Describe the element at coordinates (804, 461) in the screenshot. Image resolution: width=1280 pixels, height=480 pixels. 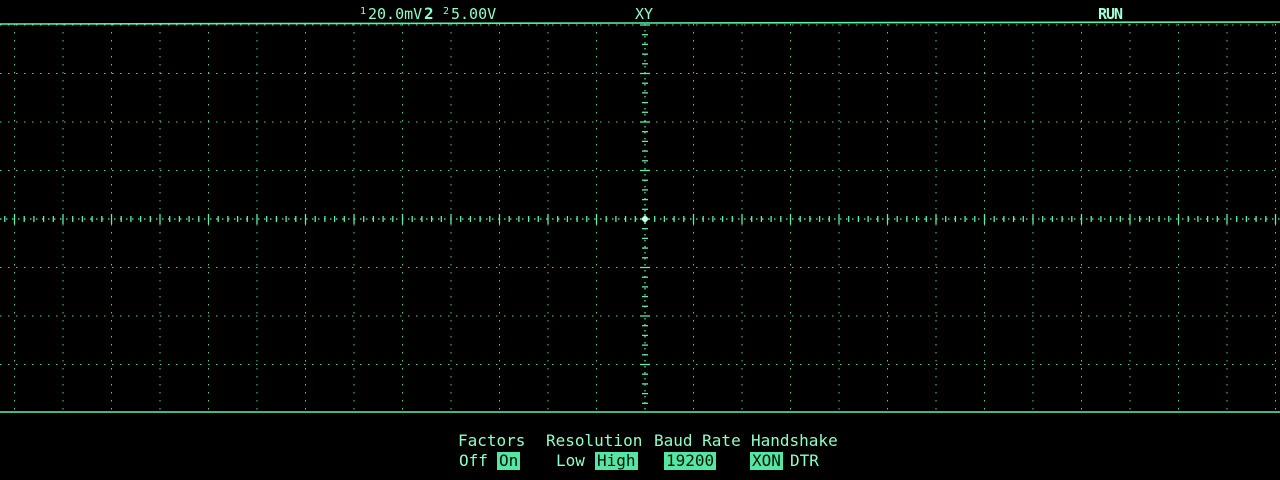
I see `handshake-dtr-option: DTR` at that location.